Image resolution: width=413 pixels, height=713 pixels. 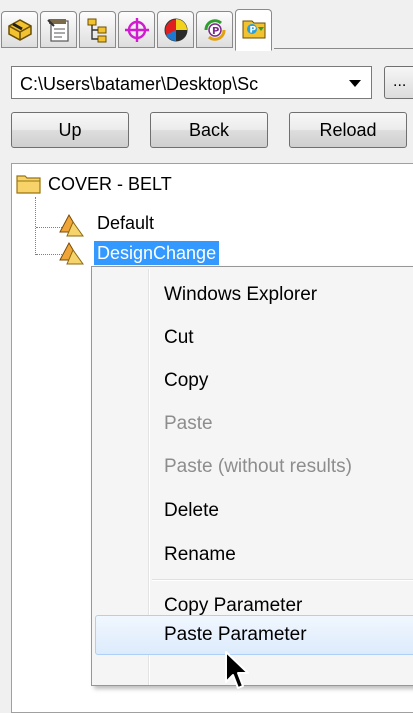 I want to click on parts-icon, so click(x=20, y=30).